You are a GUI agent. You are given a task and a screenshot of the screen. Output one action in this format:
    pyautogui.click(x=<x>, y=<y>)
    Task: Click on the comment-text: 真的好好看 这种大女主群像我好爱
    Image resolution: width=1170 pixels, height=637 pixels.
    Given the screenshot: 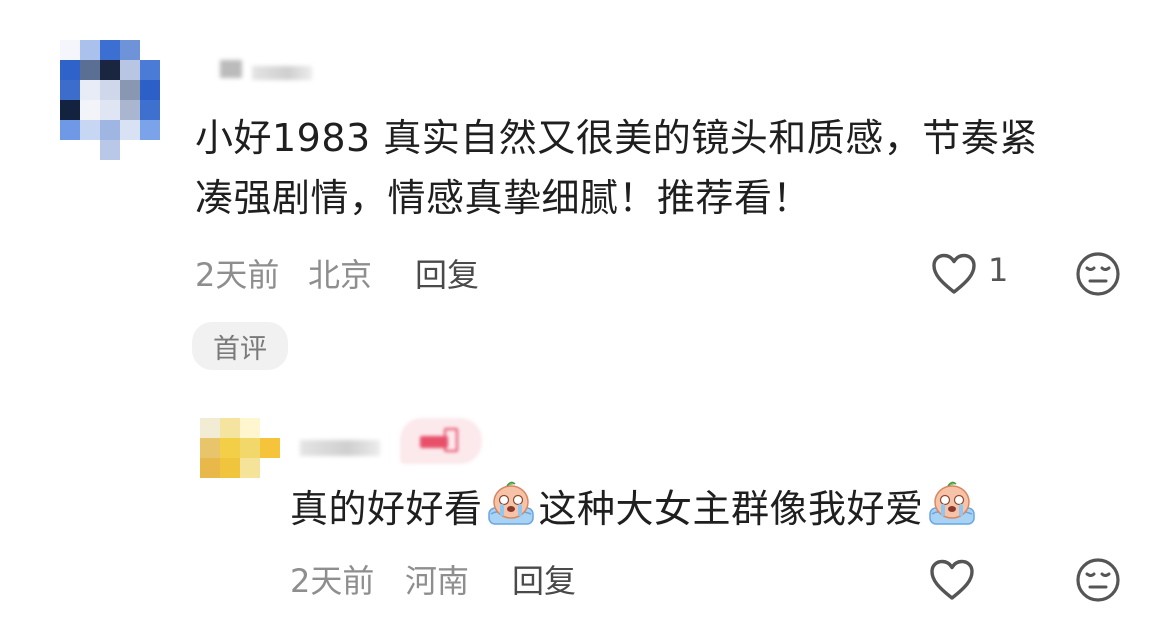 What is the action you would take?
    pyautogui.click(x=635, y=508)
    